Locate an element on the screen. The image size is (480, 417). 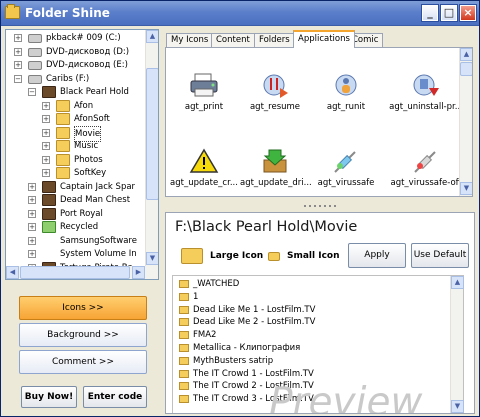
warning-icon is located at coordinates (204, 161).